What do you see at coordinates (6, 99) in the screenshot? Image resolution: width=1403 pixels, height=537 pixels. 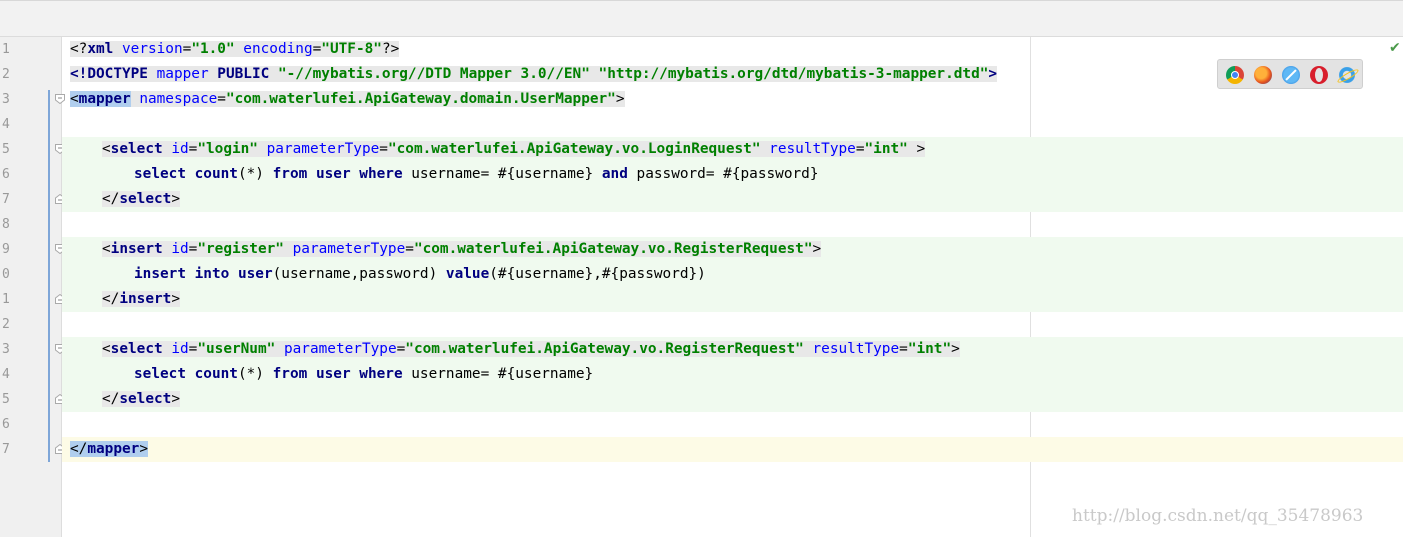 I see `line-number: 3` at bounding box center [6, 99].